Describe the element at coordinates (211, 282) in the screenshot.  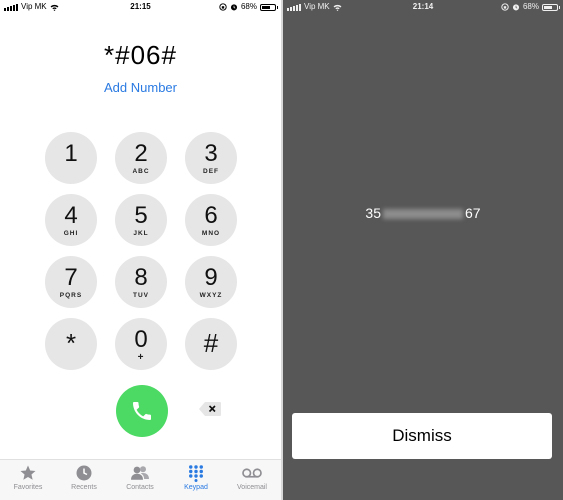
I see `key-9: 9 WXYZ` at that location.